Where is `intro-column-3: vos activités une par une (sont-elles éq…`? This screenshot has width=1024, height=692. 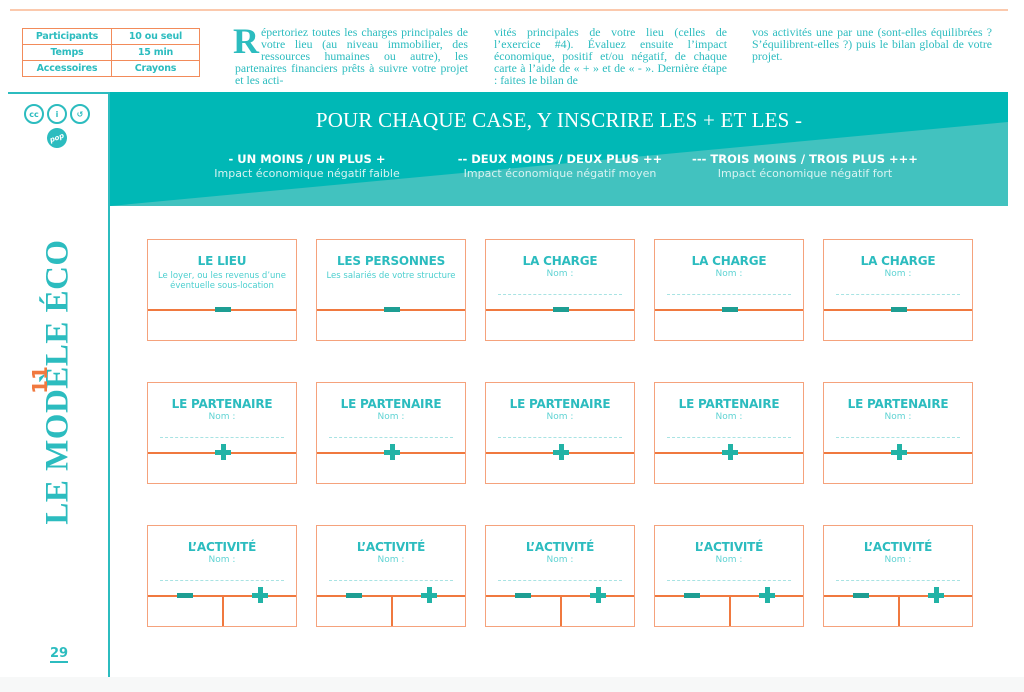 intro-column-3: vos activités une par une (sont-elles éq… is located at coordinates (872, 44).